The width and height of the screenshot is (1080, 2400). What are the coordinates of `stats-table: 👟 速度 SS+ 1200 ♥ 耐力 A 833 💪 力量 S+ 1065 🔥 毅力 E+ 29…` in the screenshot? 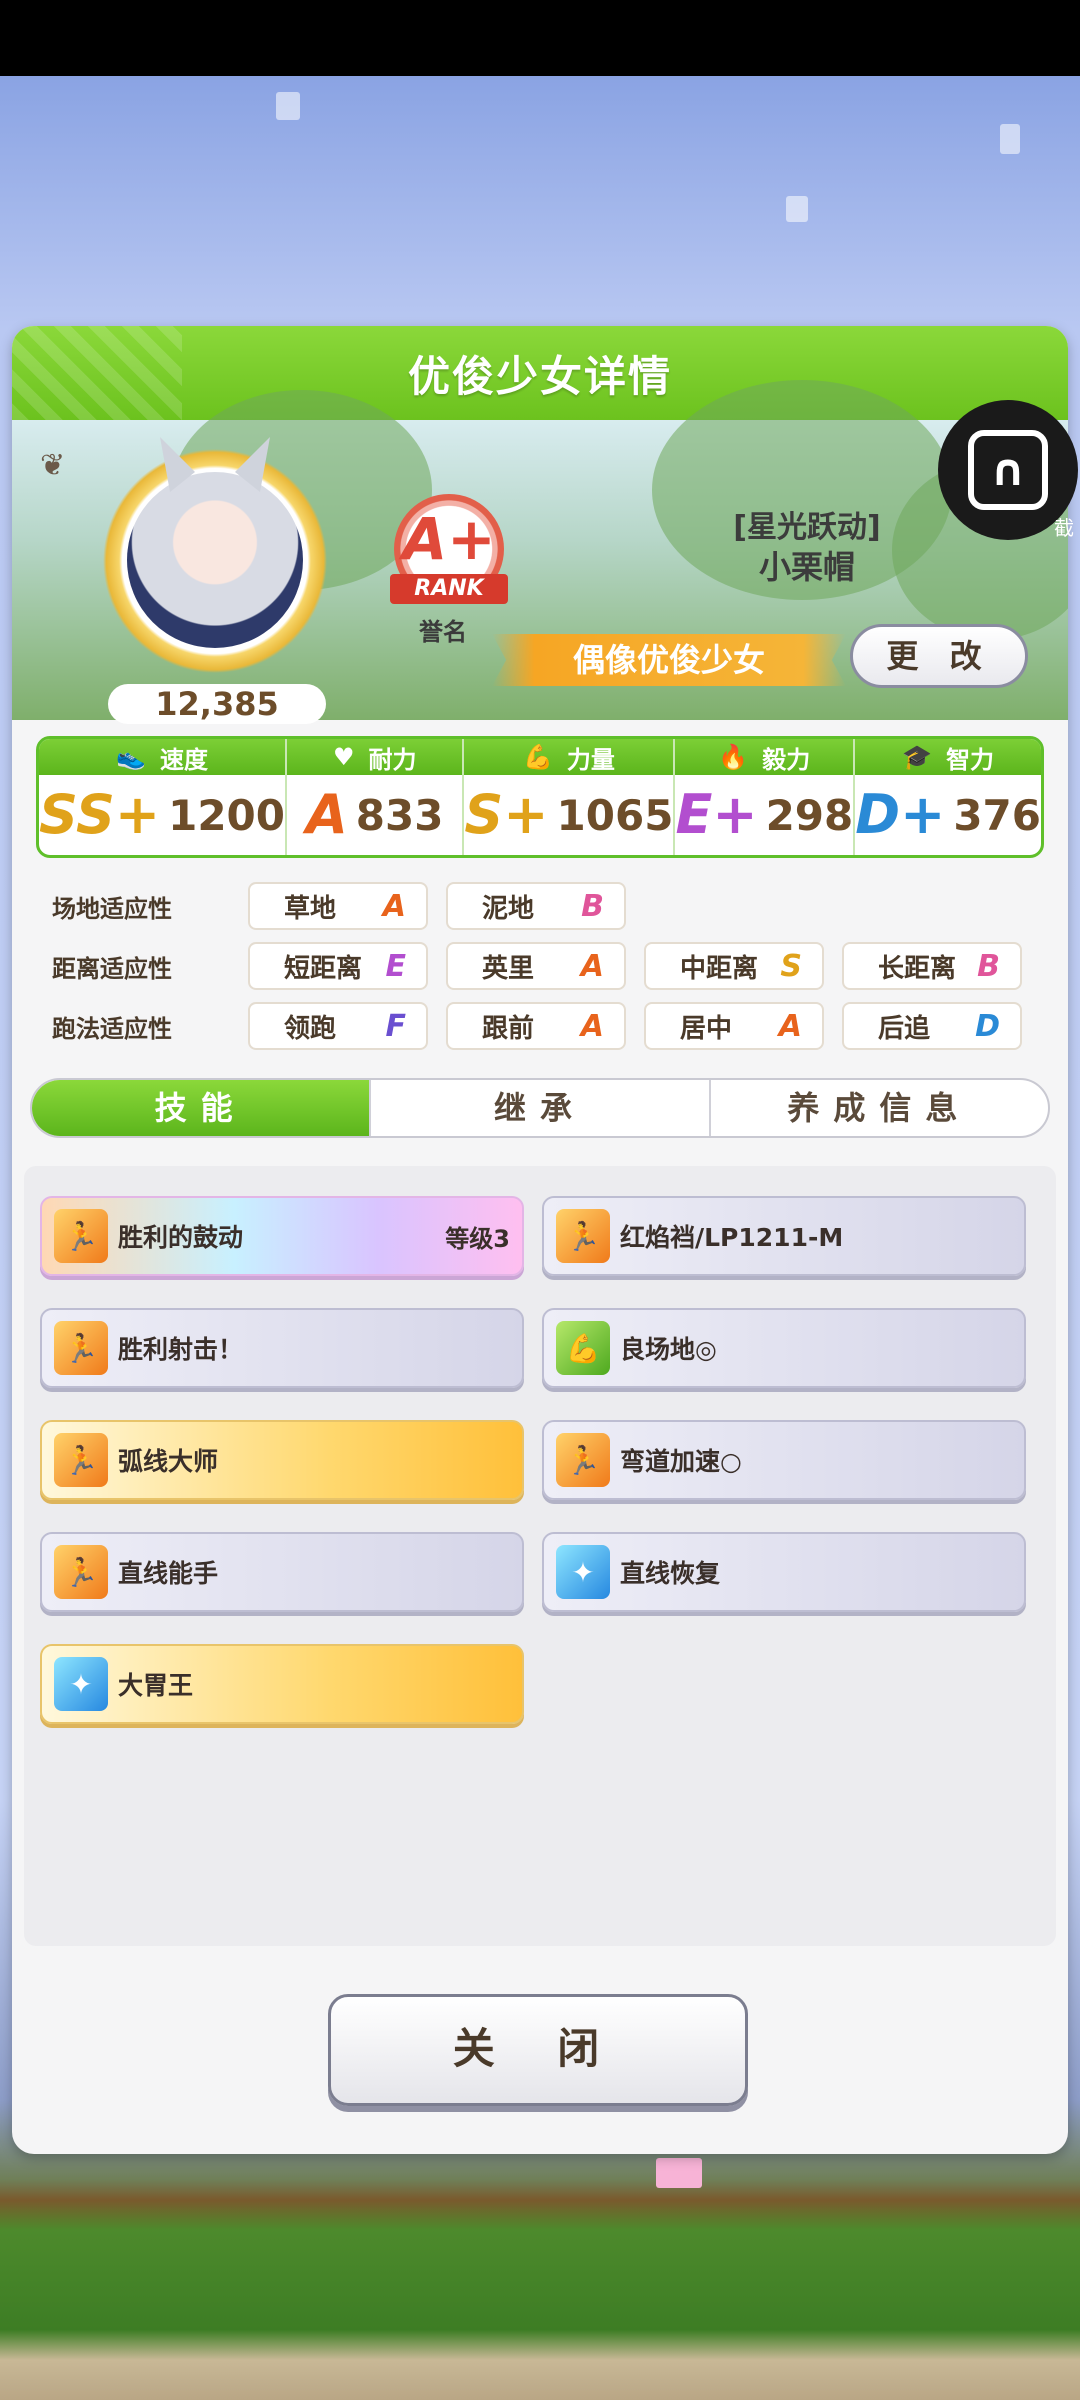 It's located at (540, 797).